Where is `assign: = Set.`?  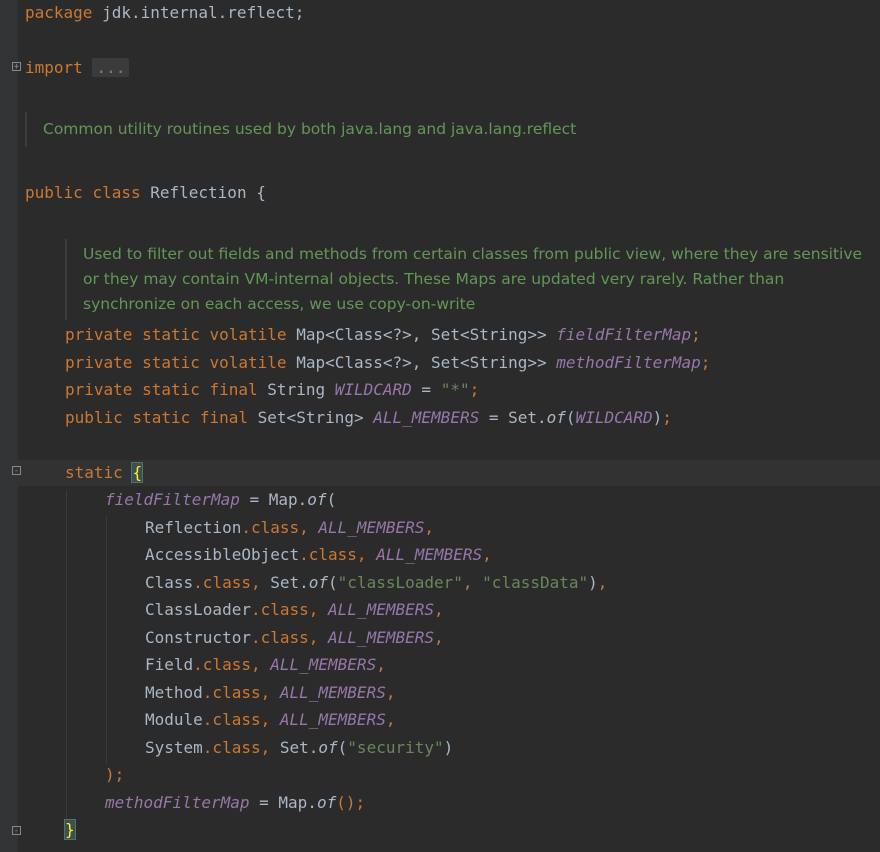
assign: = Set. is located at coordinates (513, 417).